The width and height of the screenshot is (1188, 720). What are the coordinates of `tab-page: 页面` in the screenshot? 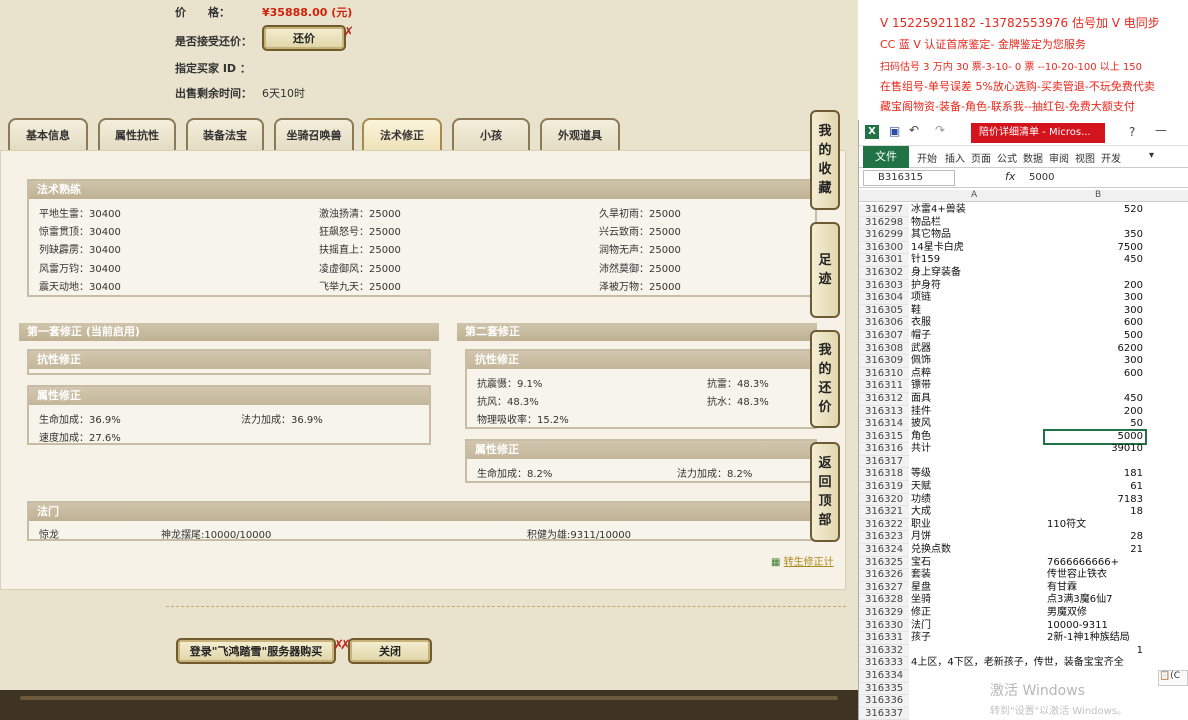 It's located at (981, 157).